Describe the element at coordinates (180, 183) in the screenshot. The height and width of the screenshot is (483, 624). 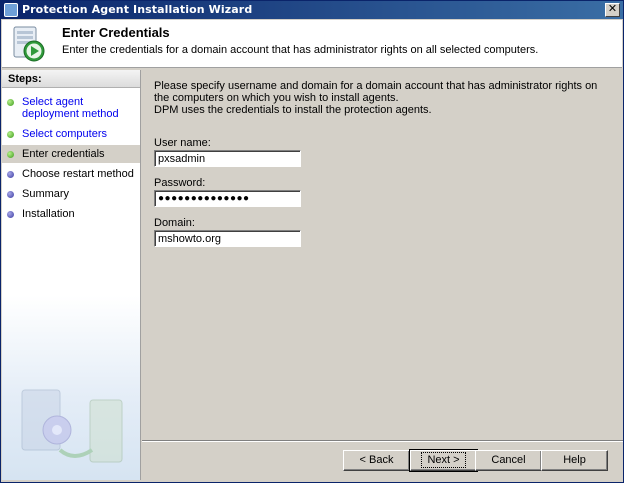
I see `password-label: Password:` at that location.